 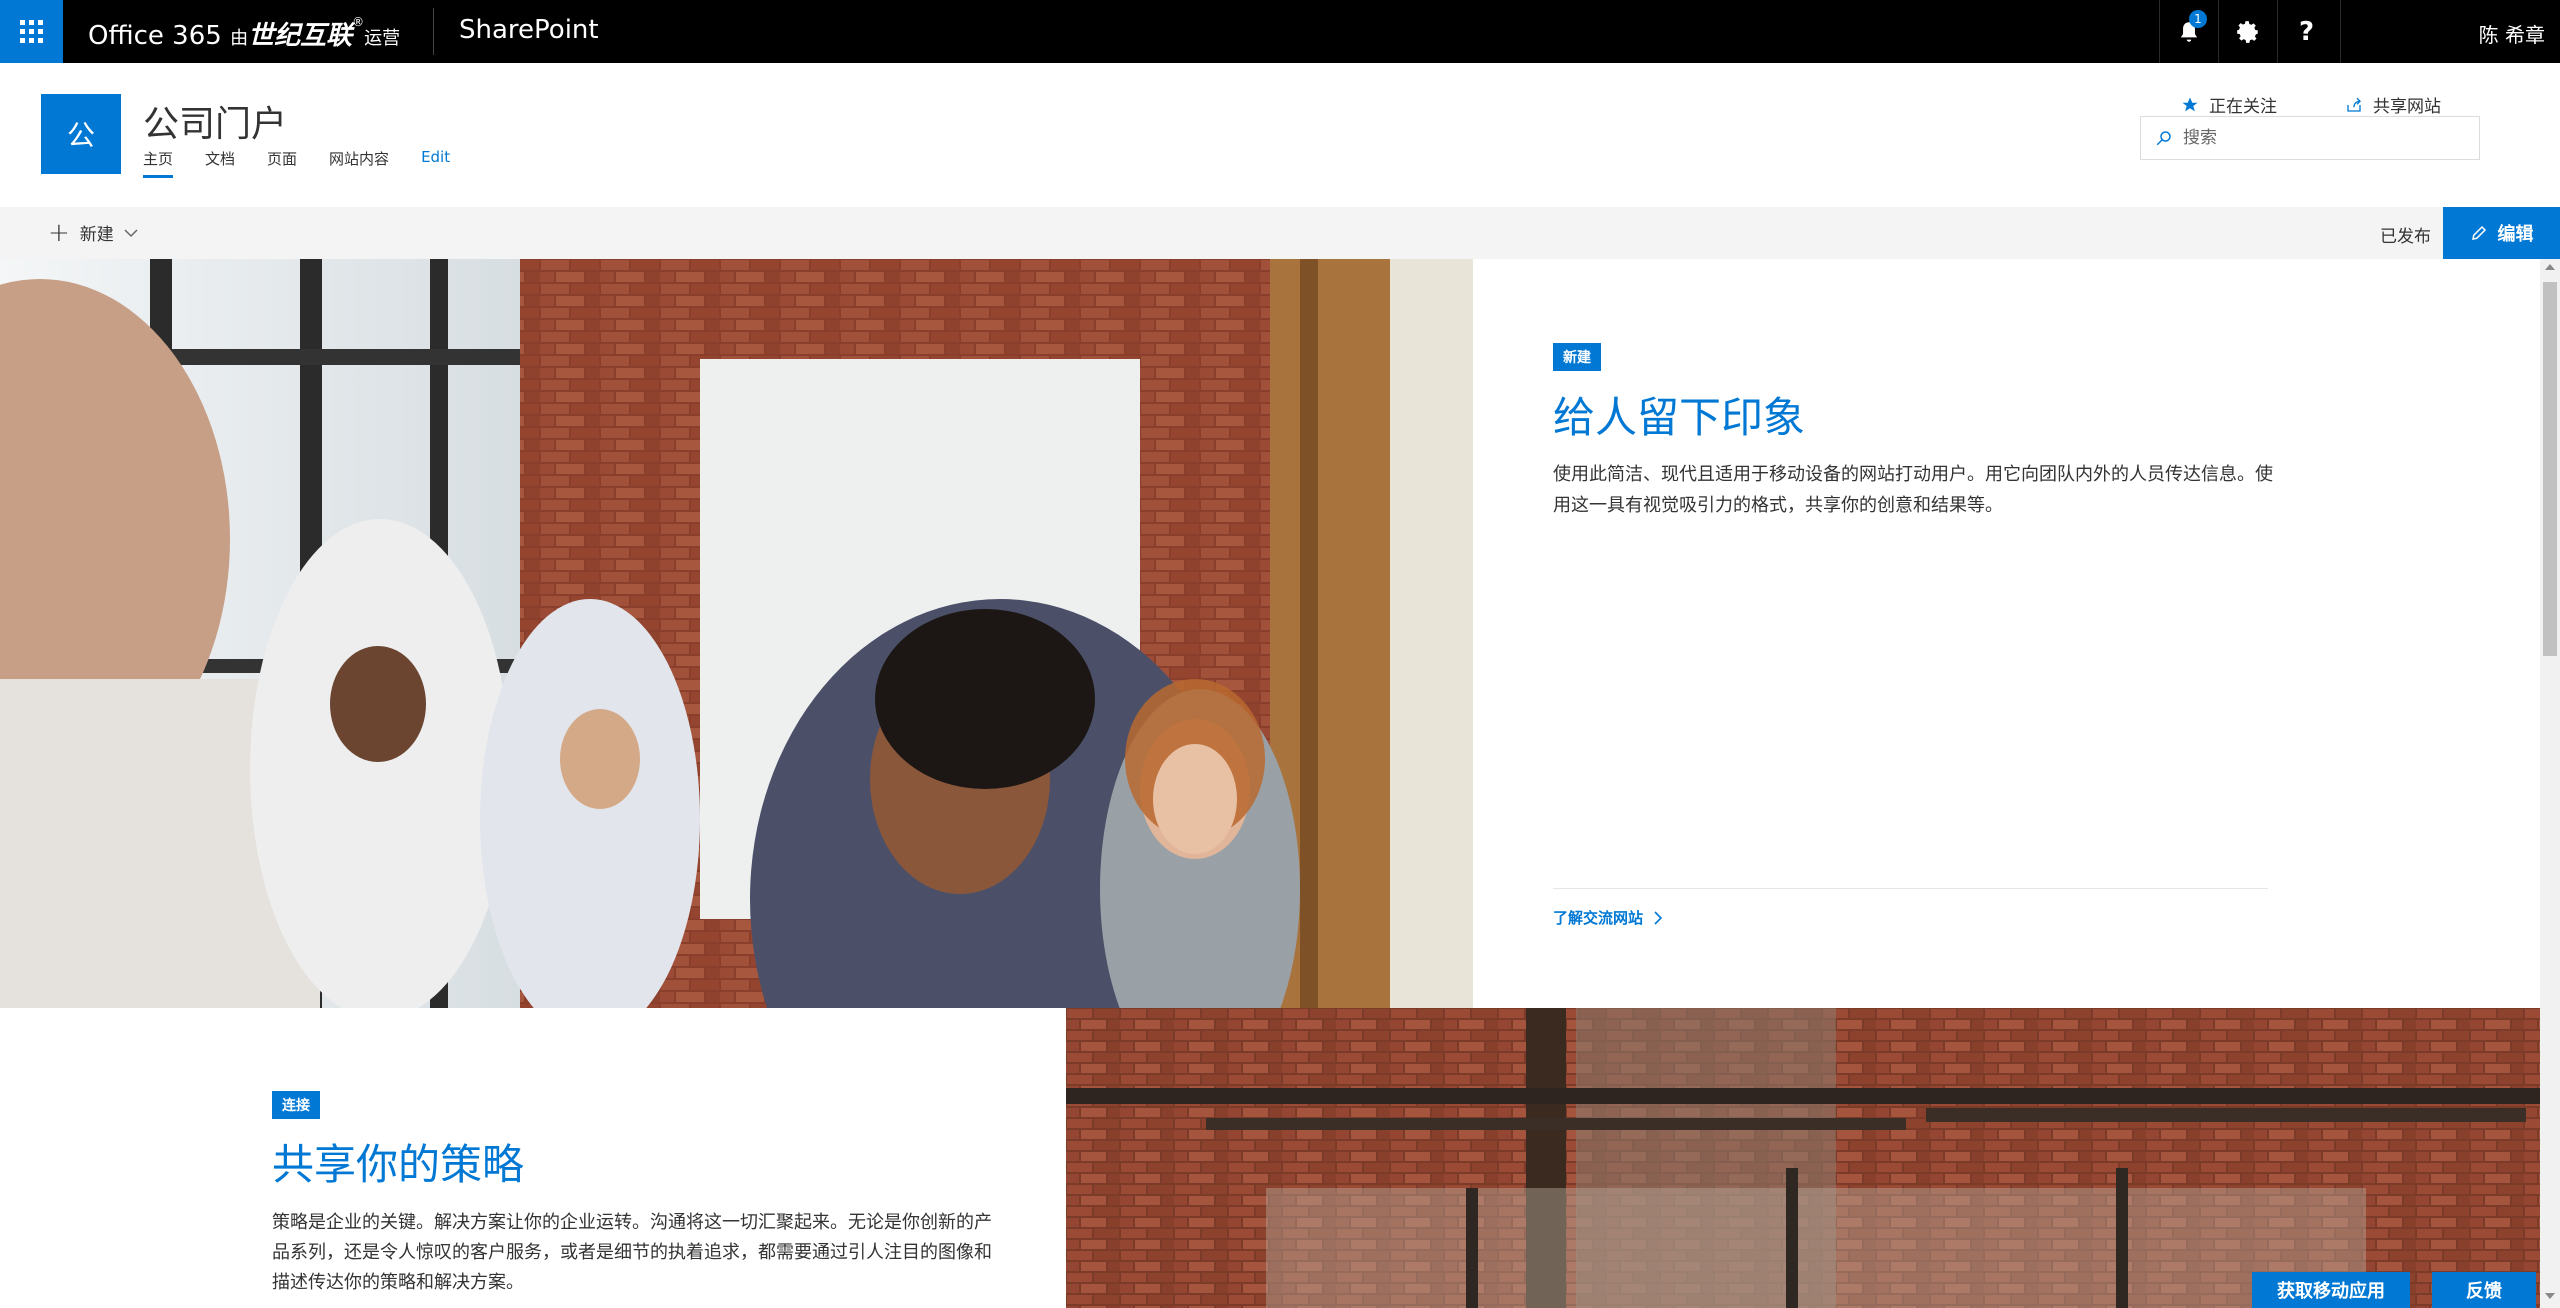 I want to click on brand-prefix: Office 365, so click(x=155, y=36).